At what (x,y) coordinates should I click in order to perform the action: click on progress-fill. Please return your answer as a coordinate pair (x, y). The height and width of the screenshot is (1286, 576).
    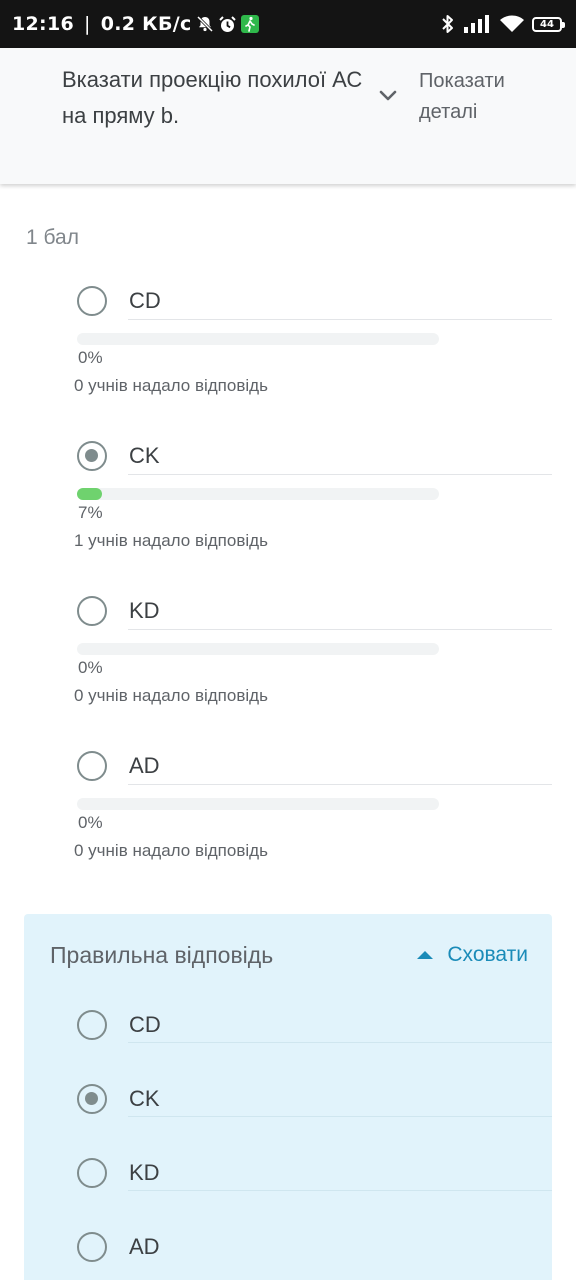
    Looking at the image, I should click on (89, 494).